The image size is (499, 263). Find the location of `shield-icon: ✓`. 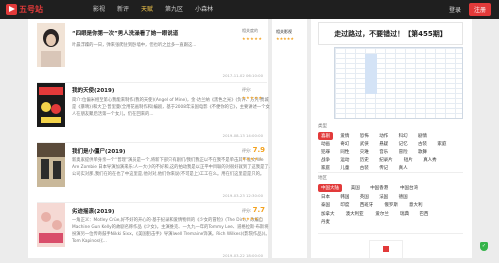

shield-icon: ✓ is located at coordinates (484, 246).